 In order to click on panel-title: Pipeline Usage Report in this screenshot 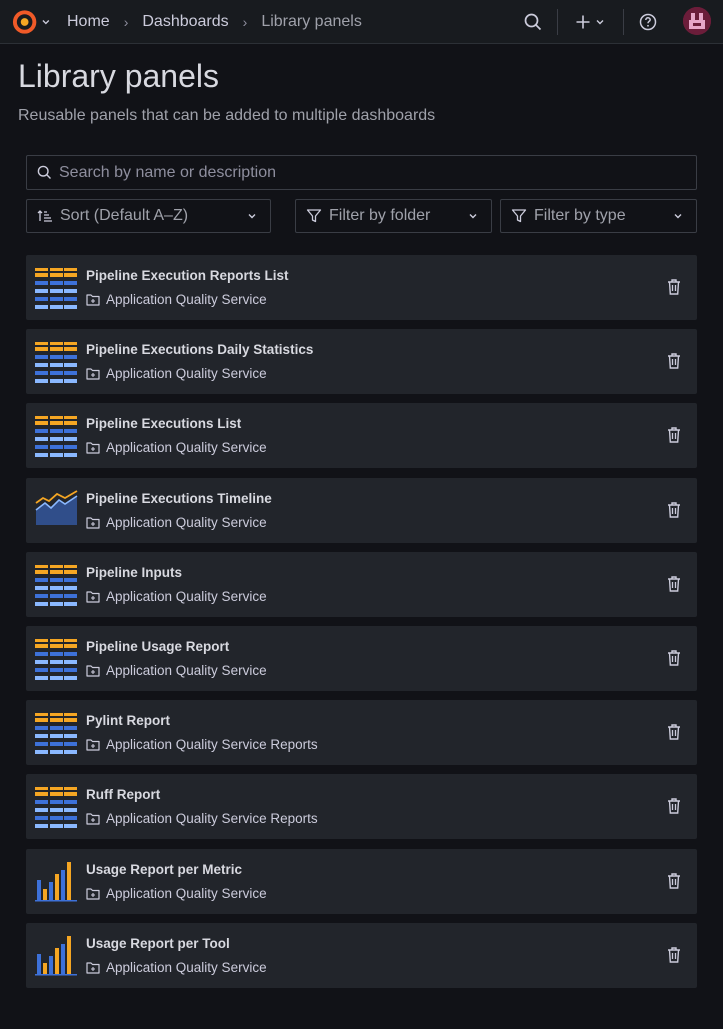, I will do `click(158, 646)`.